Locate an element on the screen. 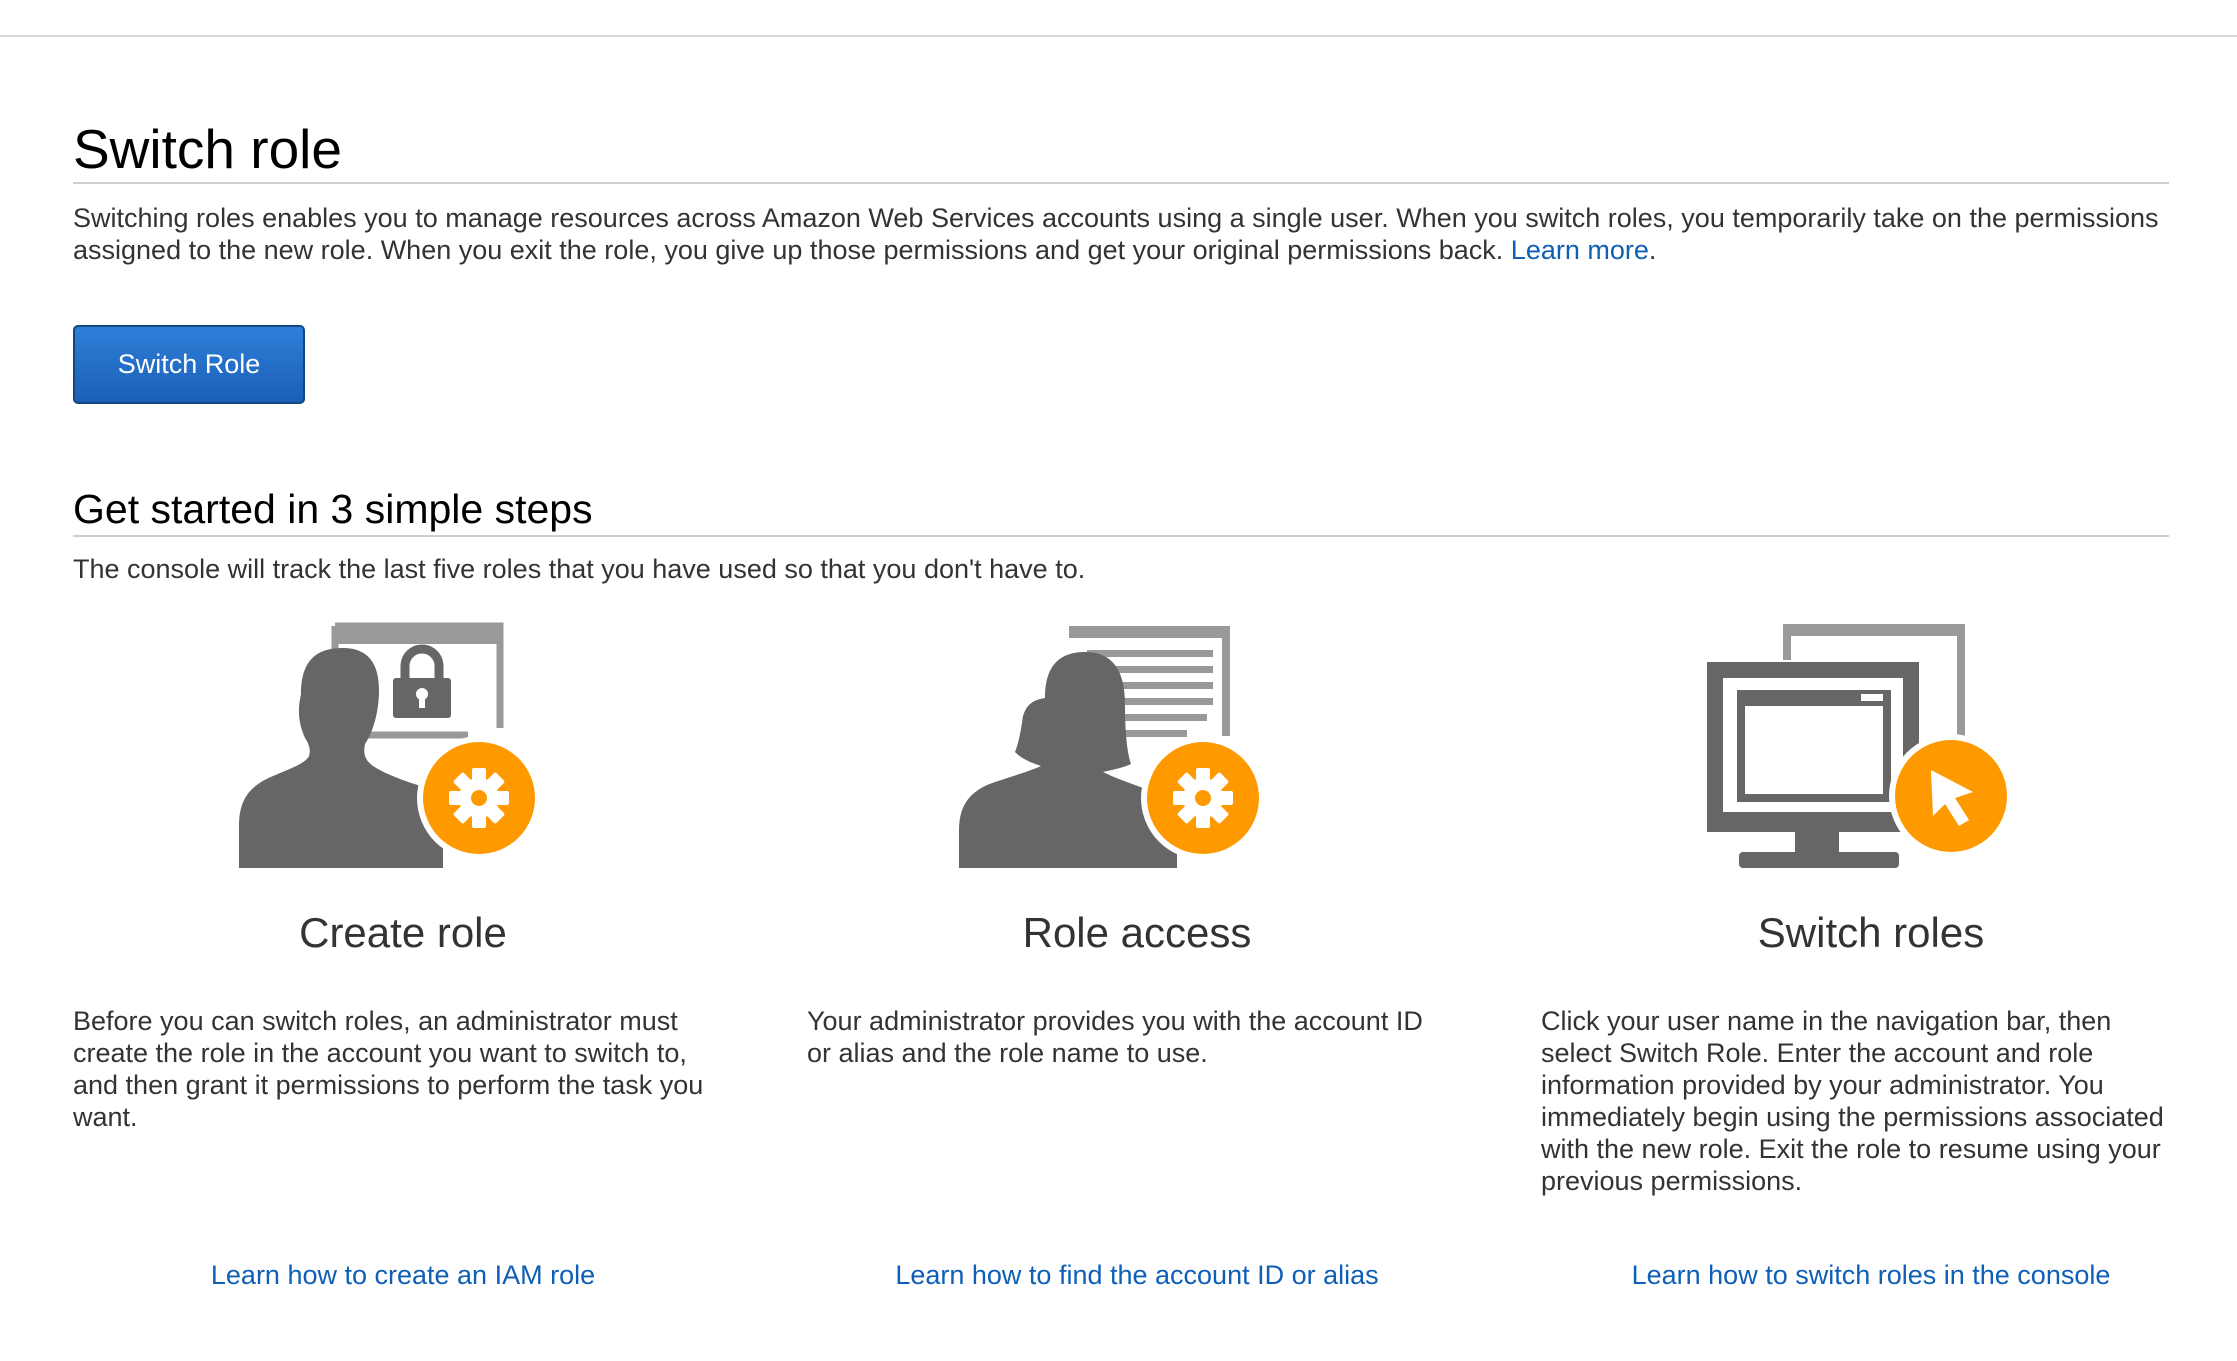  step-1-link: Learn how to create an IAM role is located at coordinates (403, 1275).